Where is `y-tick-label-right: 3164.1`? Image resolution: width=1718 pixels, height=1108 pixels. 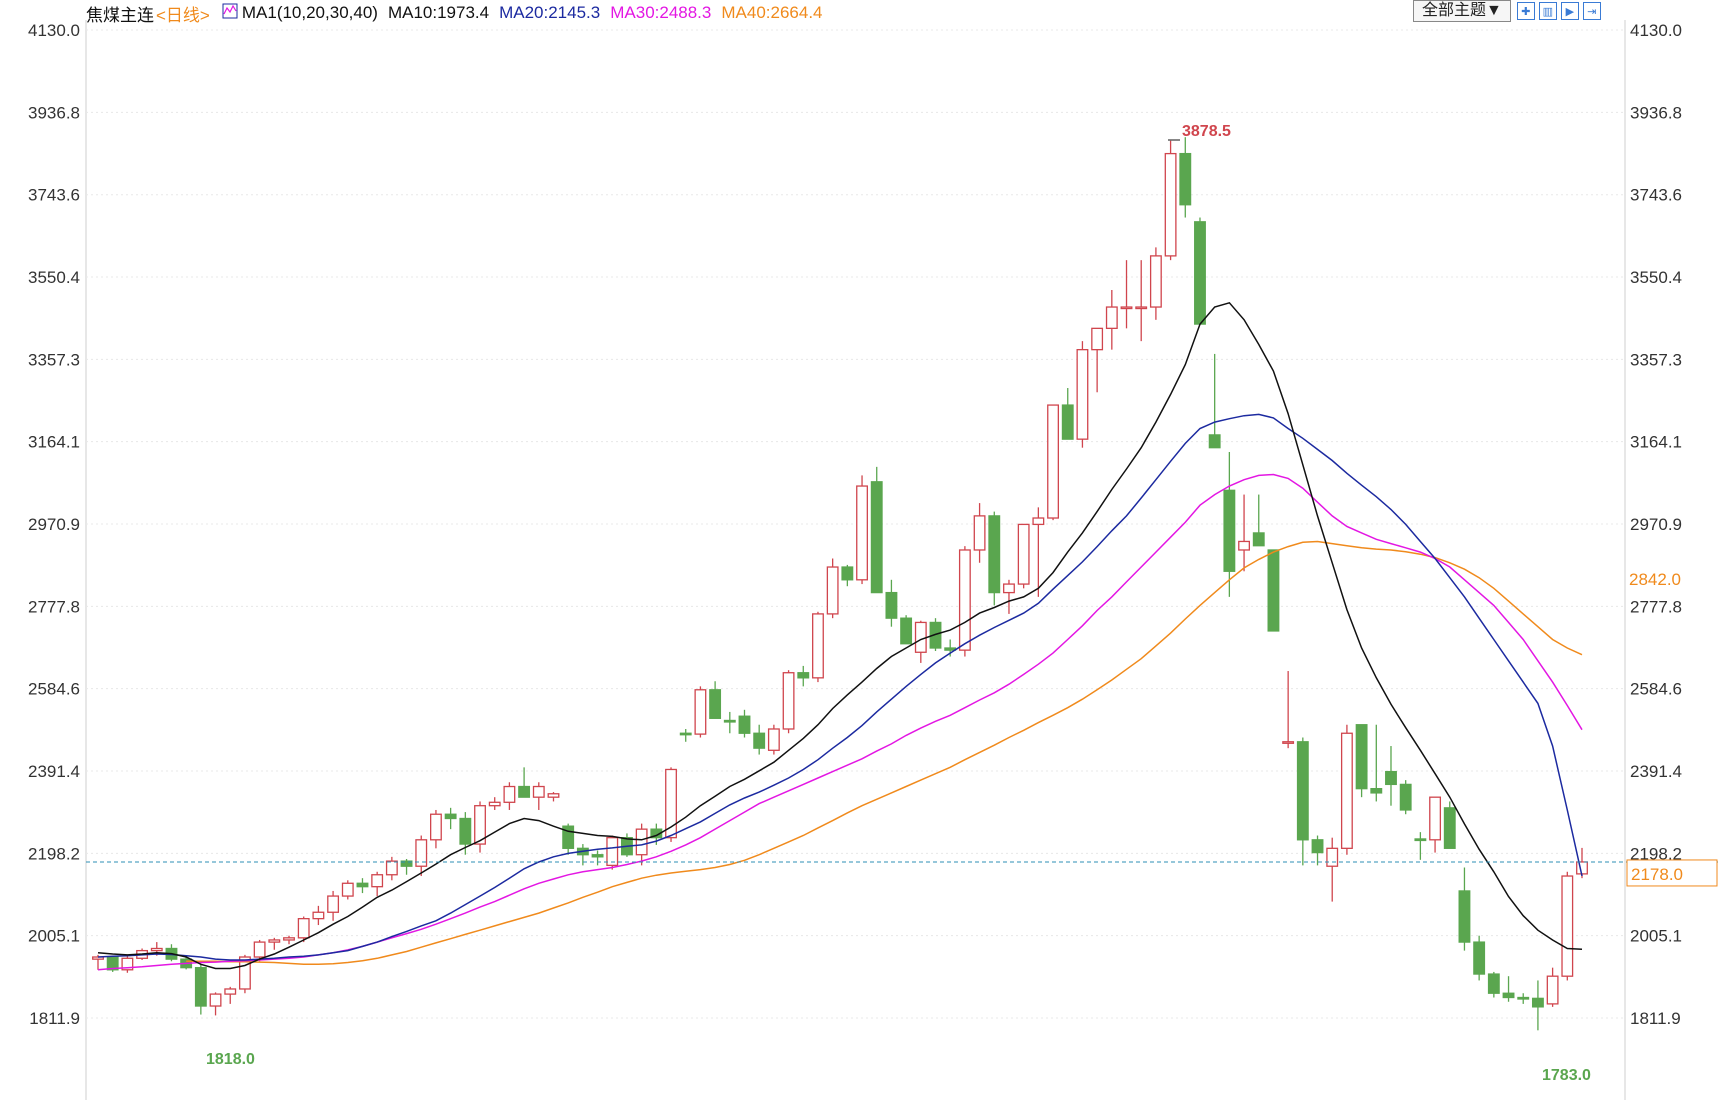 y-tick-label-right: 3164.1 is located at coordinates (1656, 442).